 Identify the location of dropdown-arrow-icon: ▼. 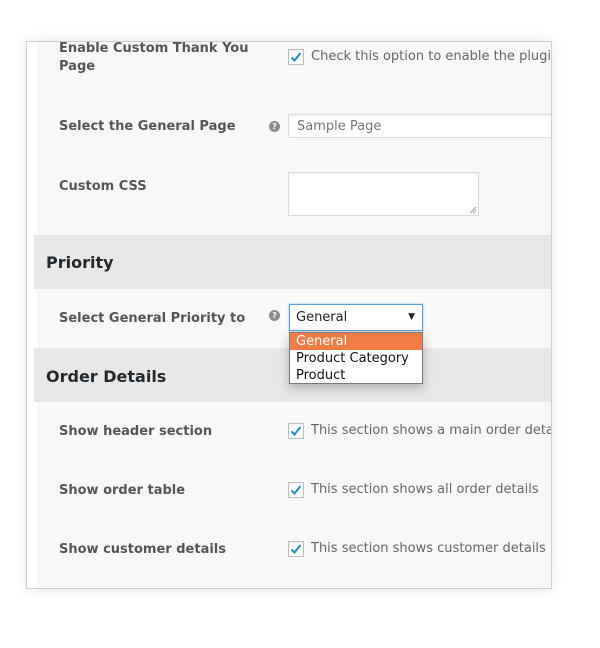
(411, 317).